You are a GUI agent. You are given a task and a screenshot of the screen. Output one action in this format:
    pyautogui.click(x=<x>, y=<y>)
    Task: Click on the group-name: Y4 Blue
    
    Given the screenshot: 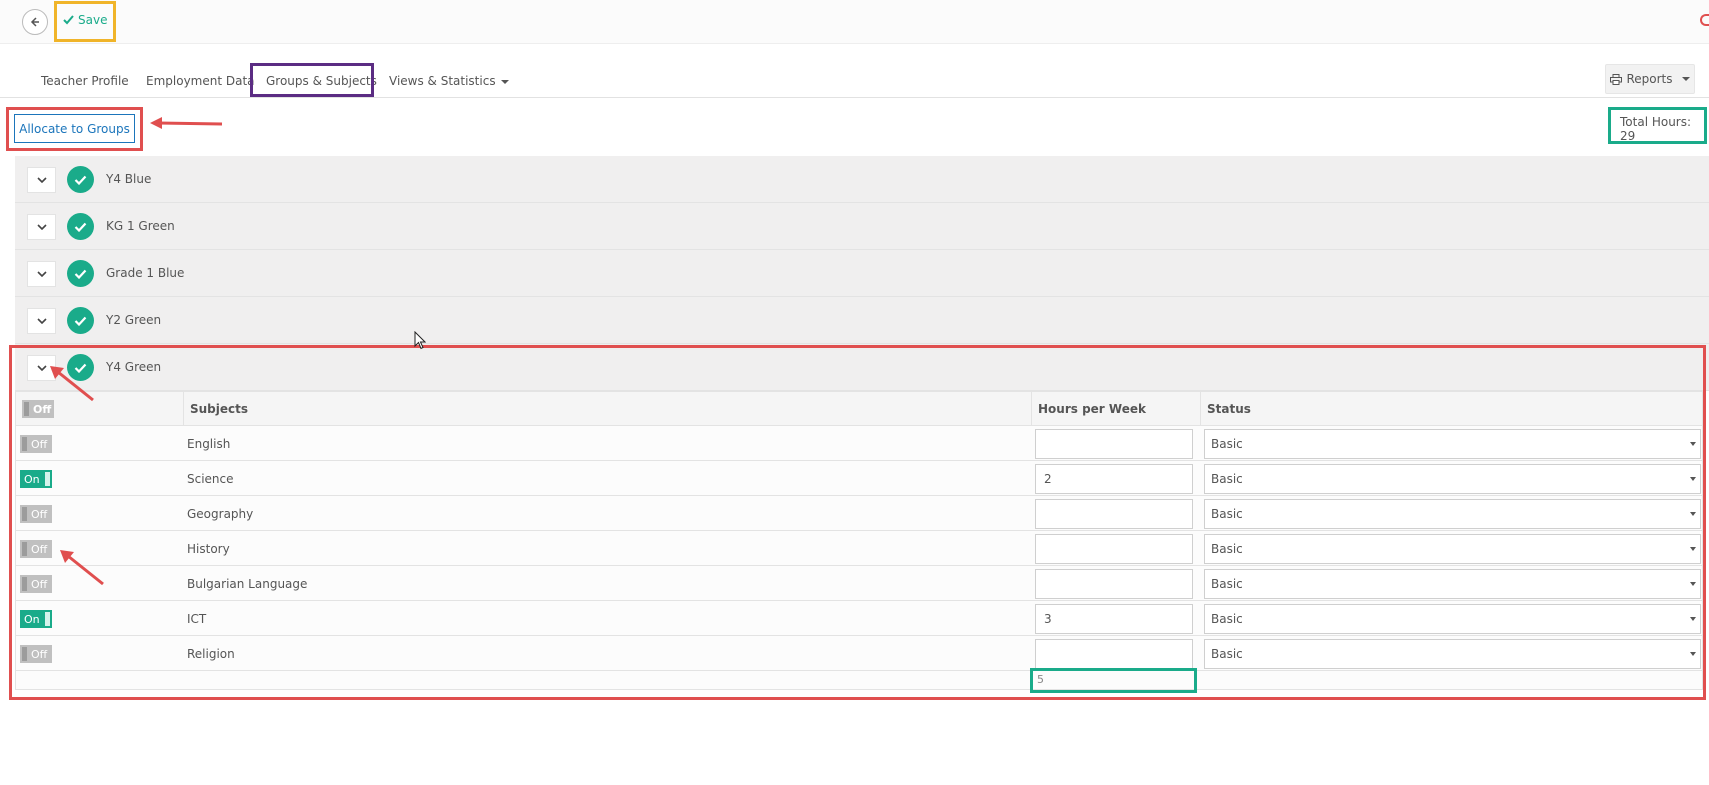 What is the action you would take?
    pyautogui.click(x=129, y=179)
    